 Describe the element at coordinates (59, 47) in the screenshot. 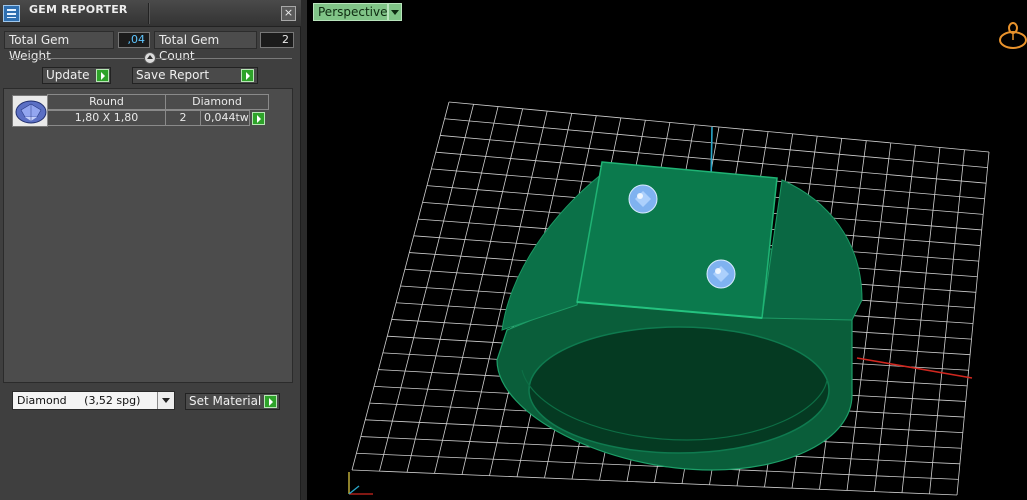

I see `total-gem-weight-label: Total Gem Weight` at that location.